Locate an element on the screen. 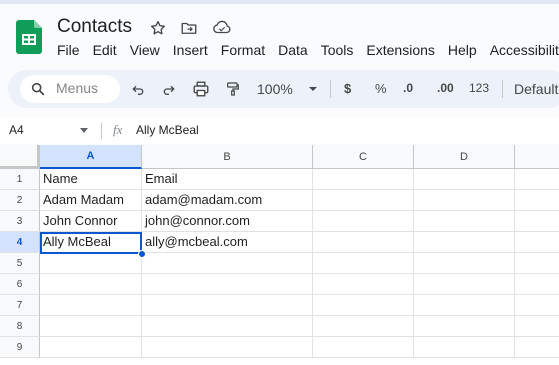  row-header-1: 1 is located at coordinates (20, 179).